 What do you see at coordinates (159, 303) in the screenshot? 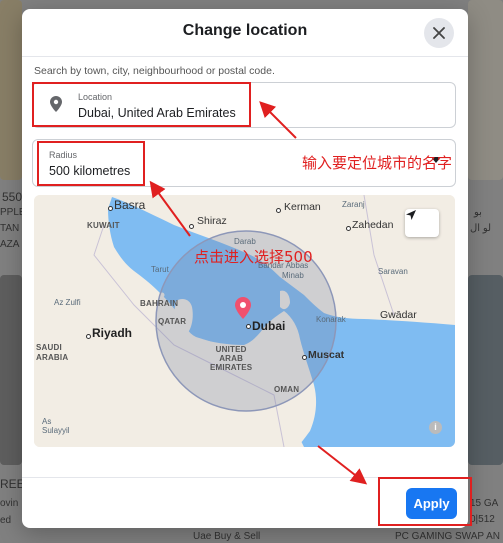
I see `map-label-bahrain: BAHRAIN` at bounding box center [159, 303].